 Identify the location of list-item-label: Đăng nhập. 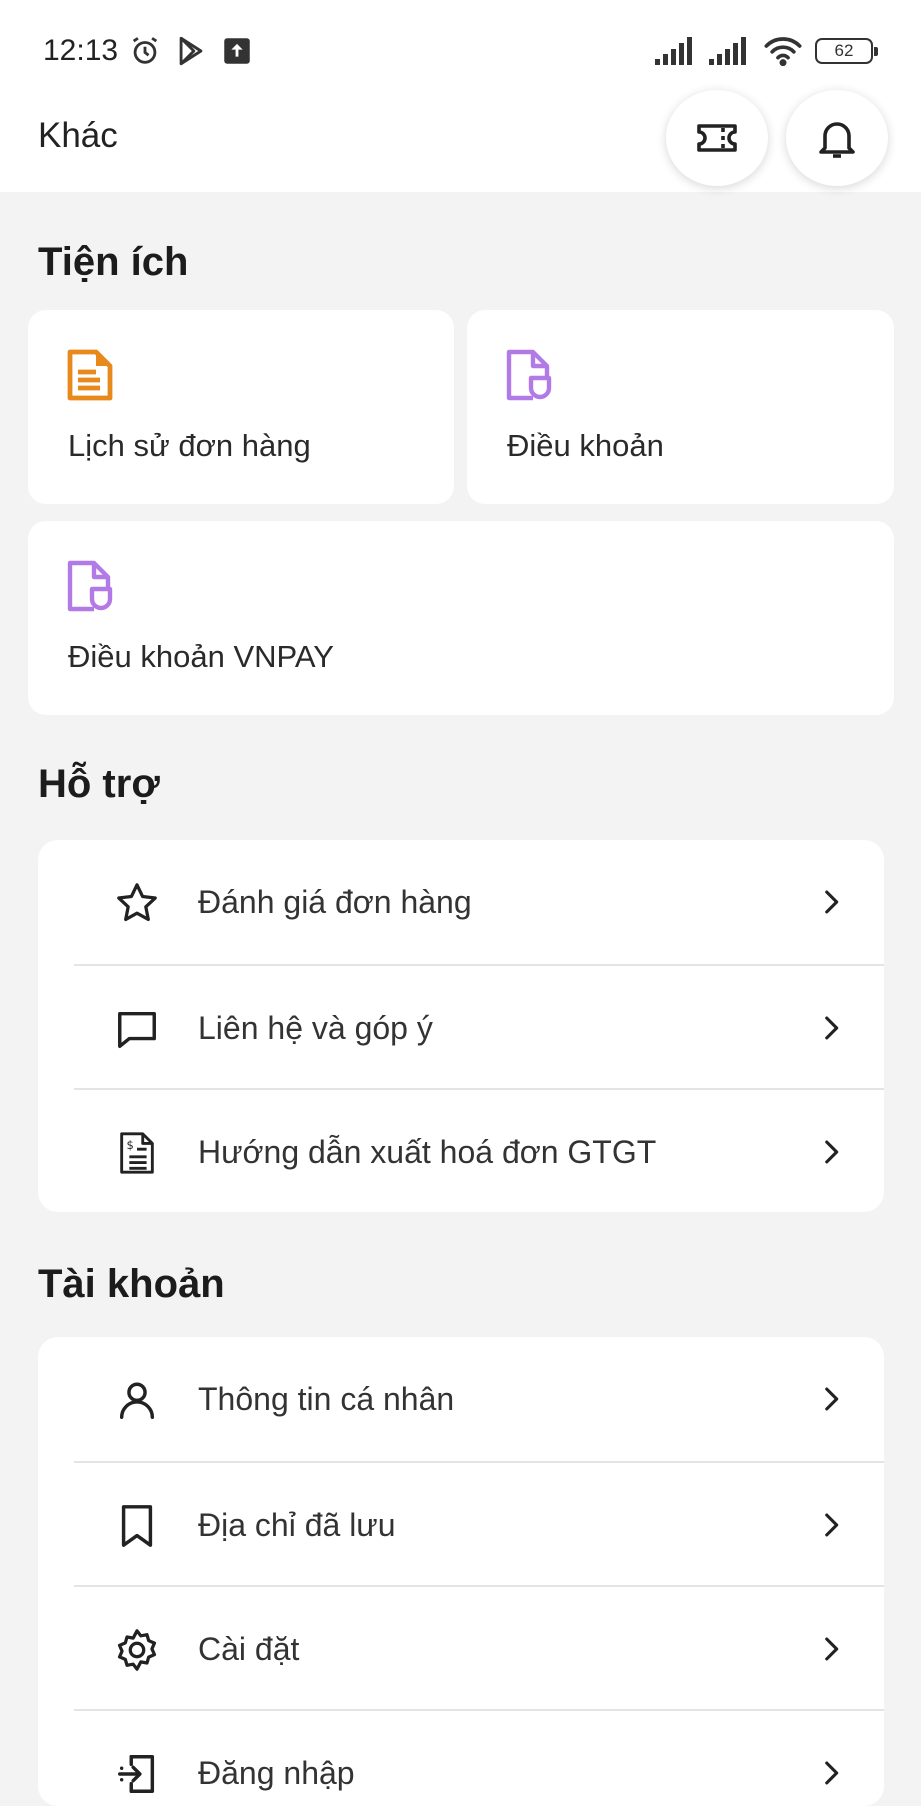
(276, 1773).